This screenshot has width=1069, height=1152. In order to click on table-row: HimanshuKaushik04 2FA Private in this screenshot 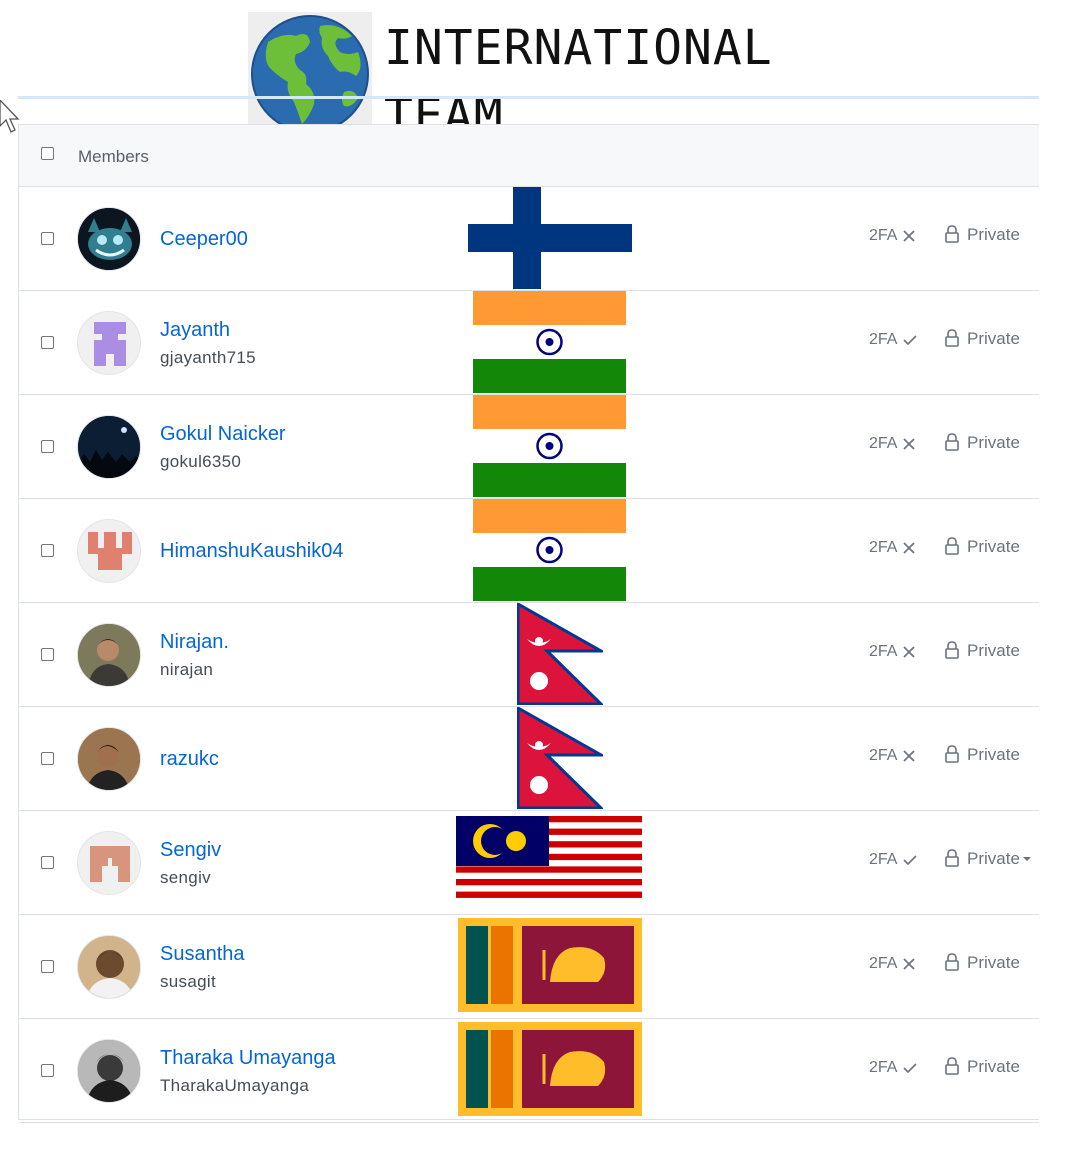, I will do `click(529, 551)`.